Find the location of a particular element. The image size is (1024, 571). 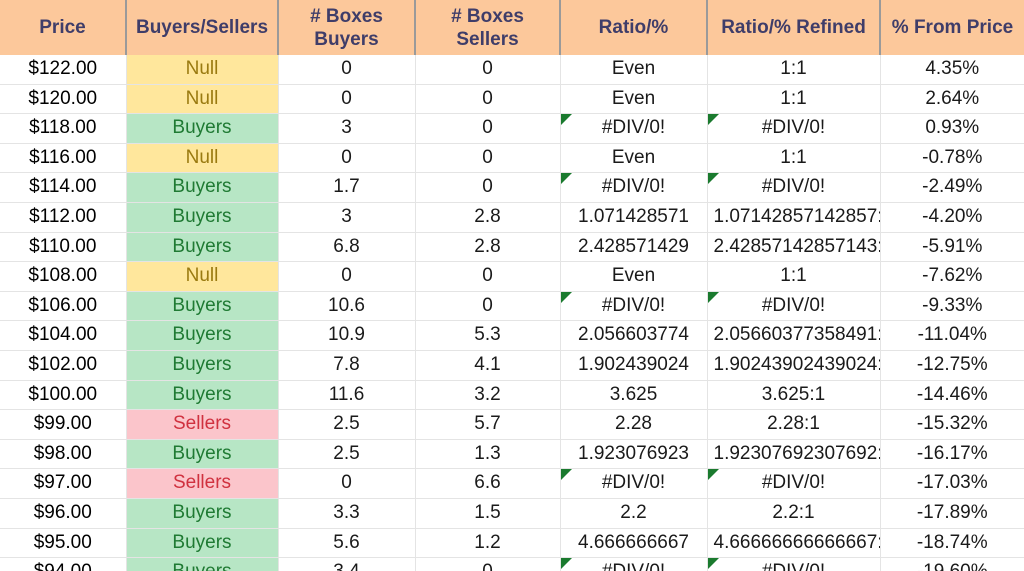

cell-price: $122.00 is located at coordinates (63, 70).